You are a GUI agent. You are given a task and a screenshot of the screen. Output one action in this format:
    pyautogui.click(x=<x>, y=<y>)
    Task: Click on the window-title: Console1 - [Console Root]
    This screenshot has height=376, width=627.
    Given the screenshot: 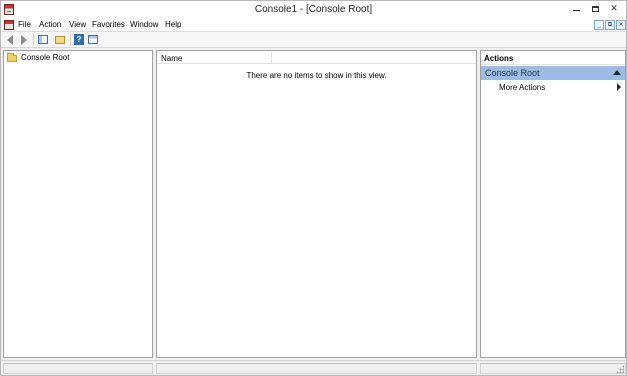 What is the action you would take?
    pyautogui.click(x=313, y=9)
    